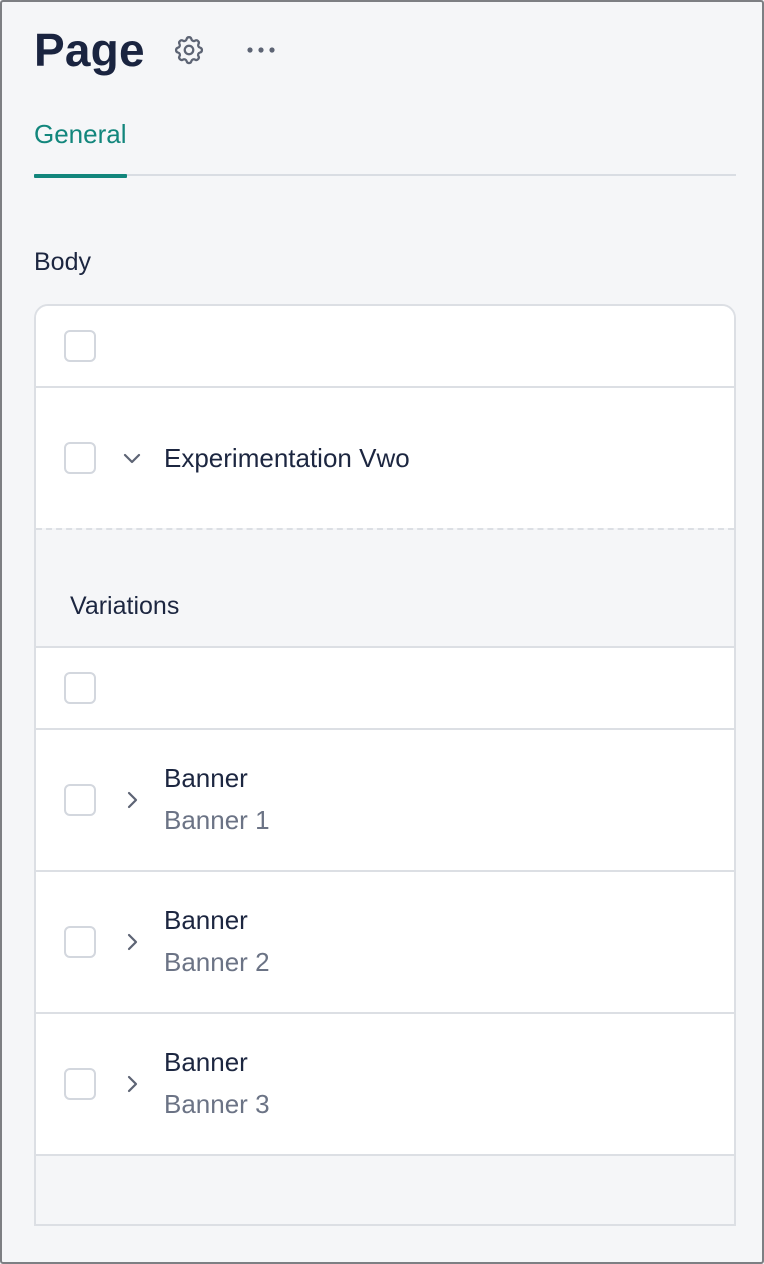  What do you see at coordinates (80, 144) in the screenshot?
I see `tab-general: General` at bounding box center [80, 144].